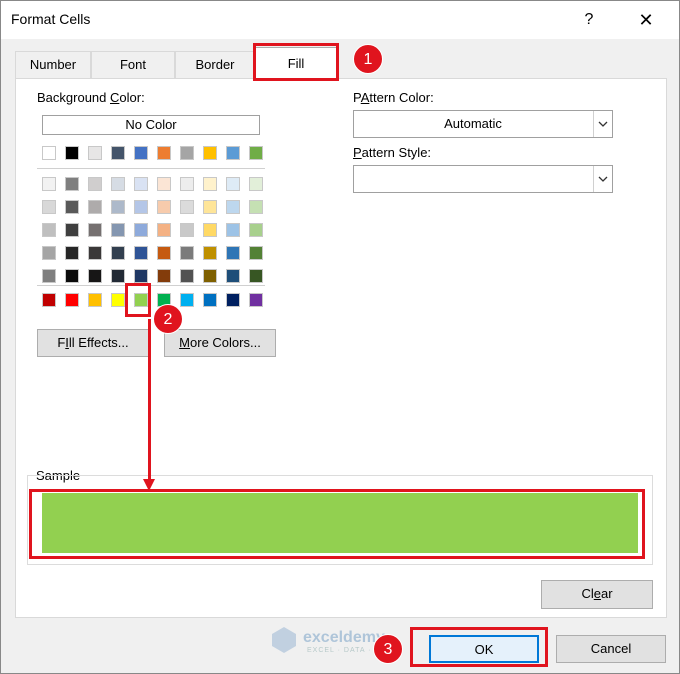 This screenshot has height=674, width=680. Describe the element at coordinates (611, 649) in the screenshot. I see `cancel-button: Cancel` at that location.